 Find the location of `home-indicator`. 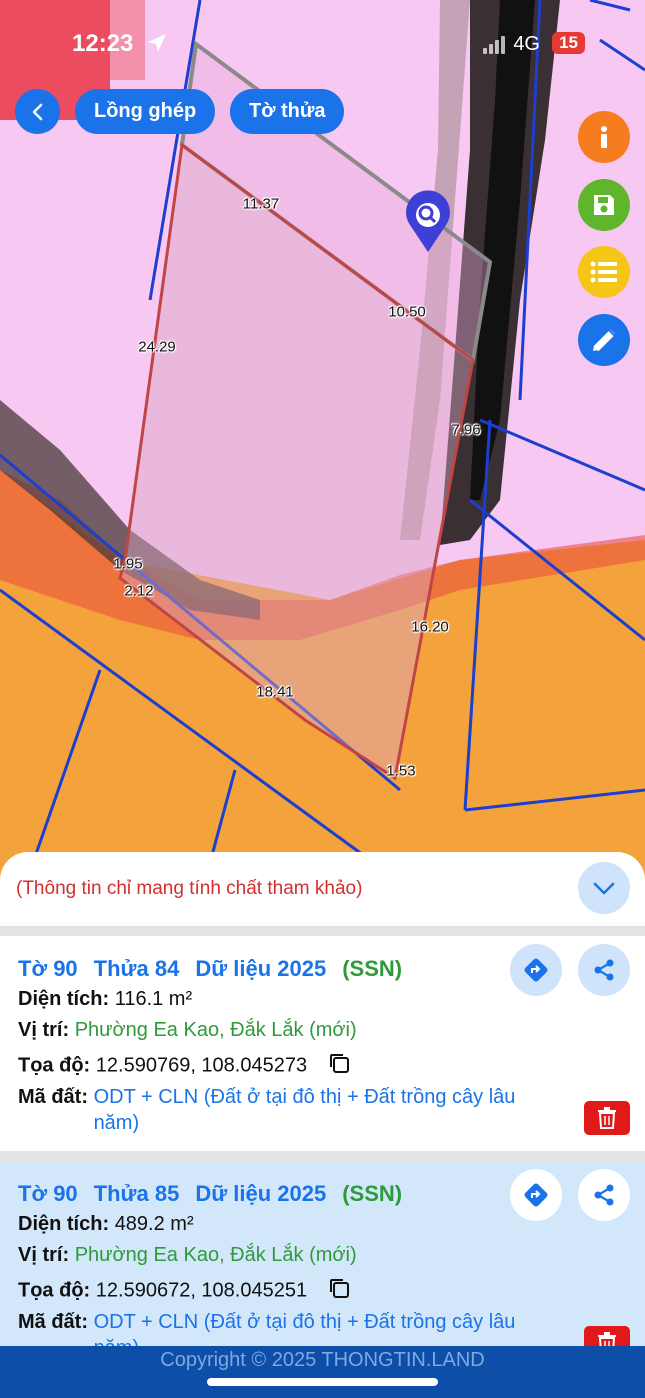

home-indicator is located at coordinates (322, 1382).